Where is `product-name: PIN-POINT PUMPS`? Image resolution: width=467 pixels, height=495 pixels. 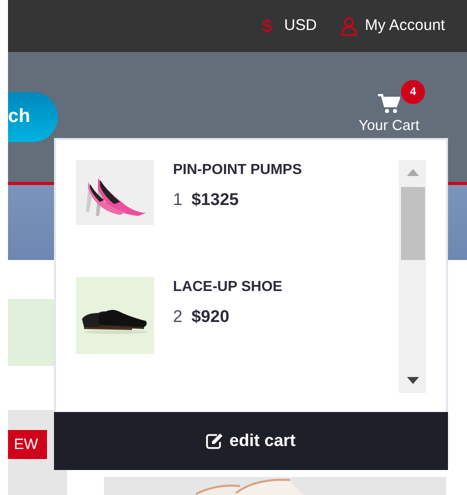 product-name: PIN-POINT PUMPS is located at coordinates (237, 170).